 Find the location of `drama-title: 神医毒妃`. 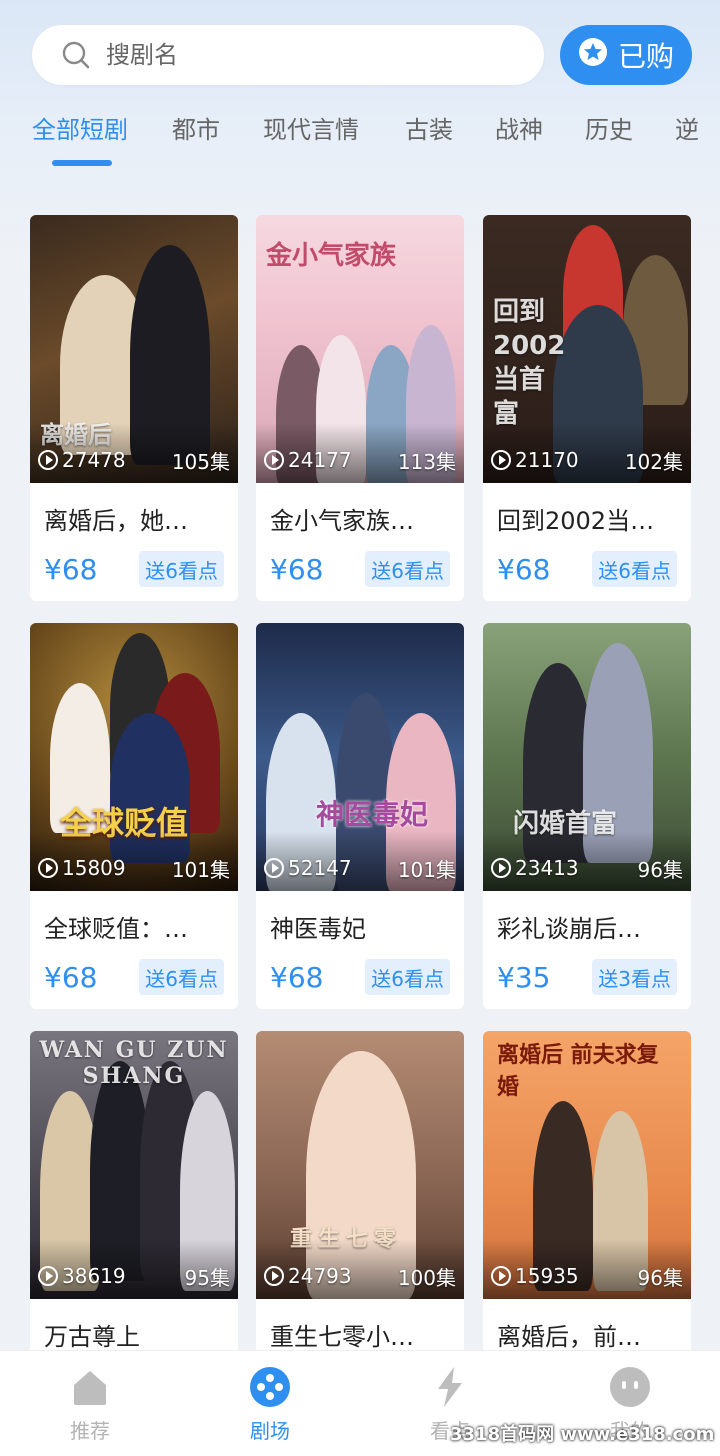

drama-title: 神医毒妃 is located at coordinates (318, 929).